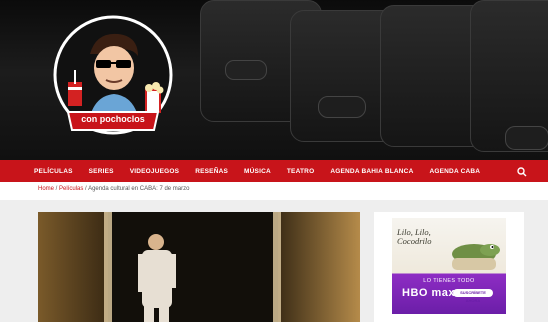  I want to click on nav-item-series: SERIES, so click(101, 171).